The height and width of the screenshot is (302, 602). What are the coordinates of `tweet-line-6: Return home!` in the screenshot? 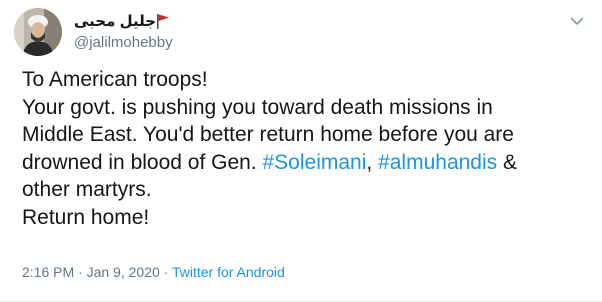 It's located at (86, 217).